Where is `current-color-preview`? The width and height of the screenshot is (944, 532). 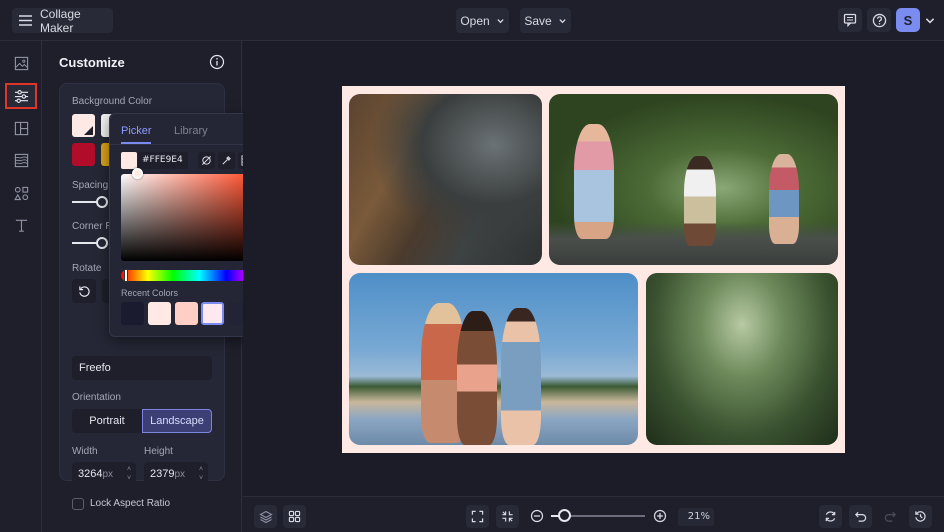
current-color-preview is located at coordinates (129, 160).